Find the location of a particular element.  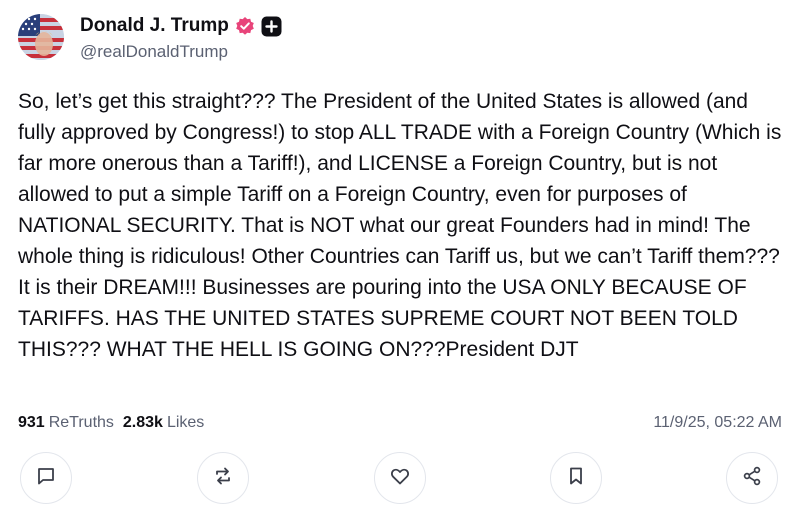

verified-badge-icon is located at coordinates (245, 26).